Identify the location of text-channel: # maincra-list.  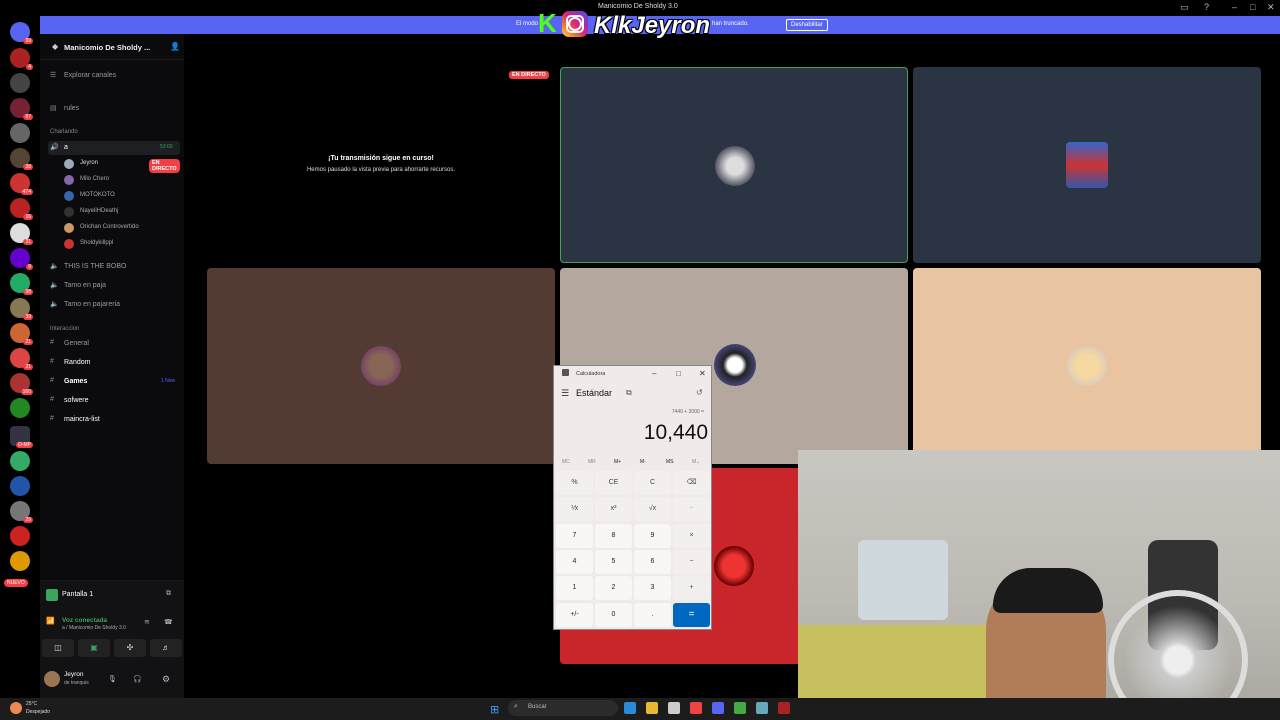
(114, 420).